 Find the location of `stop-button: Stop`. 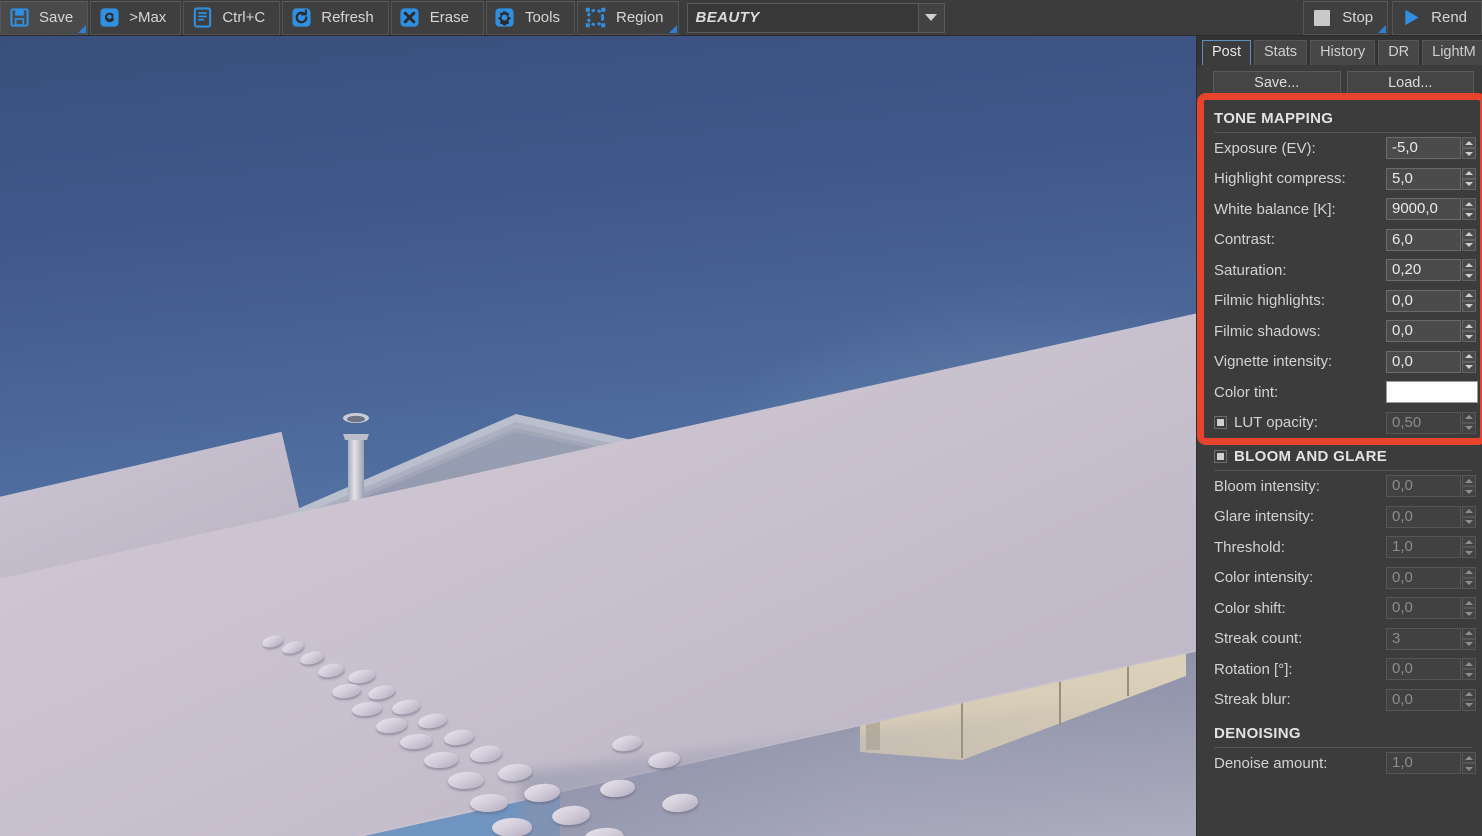

stop-button: Stop is located at coordinates (1346, 17).